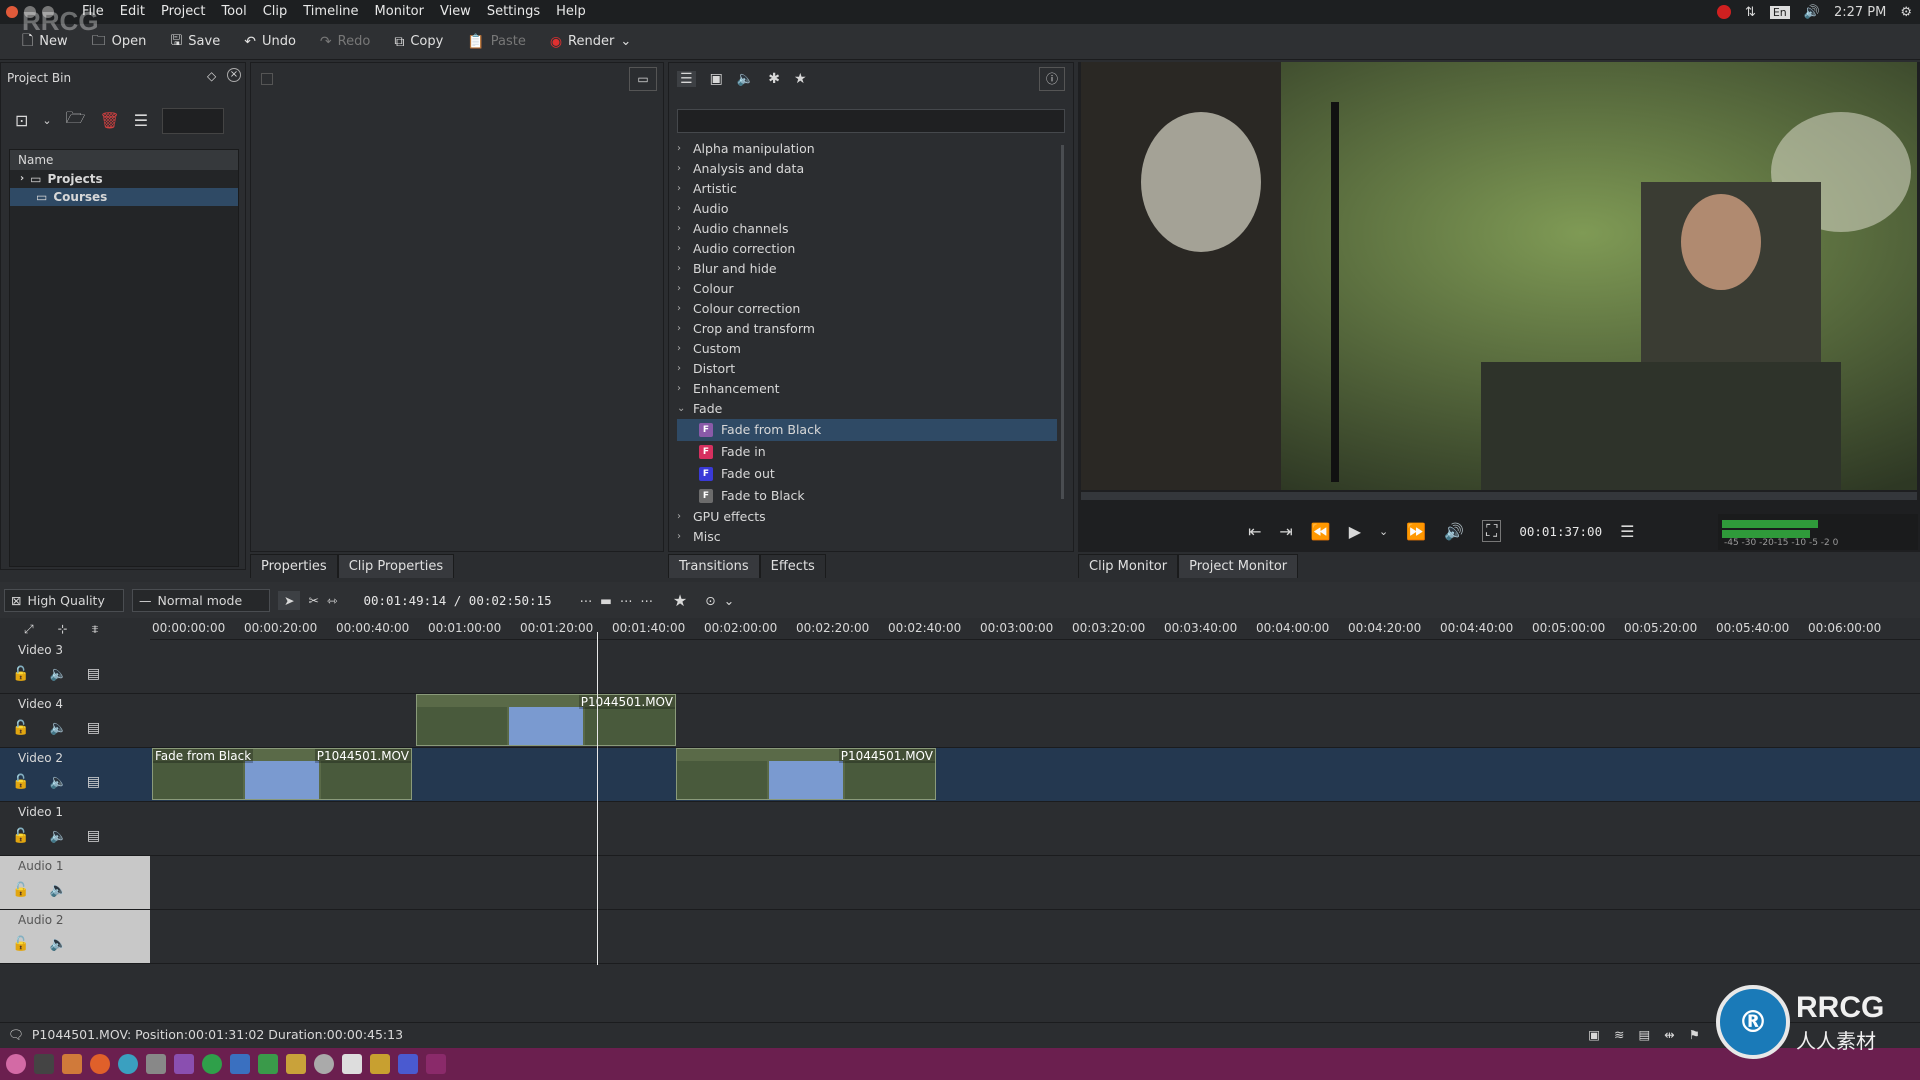 This screenshot has width=1920, height=1080. I want to click on effect-item: F Fade from Black, so click(867, 430).